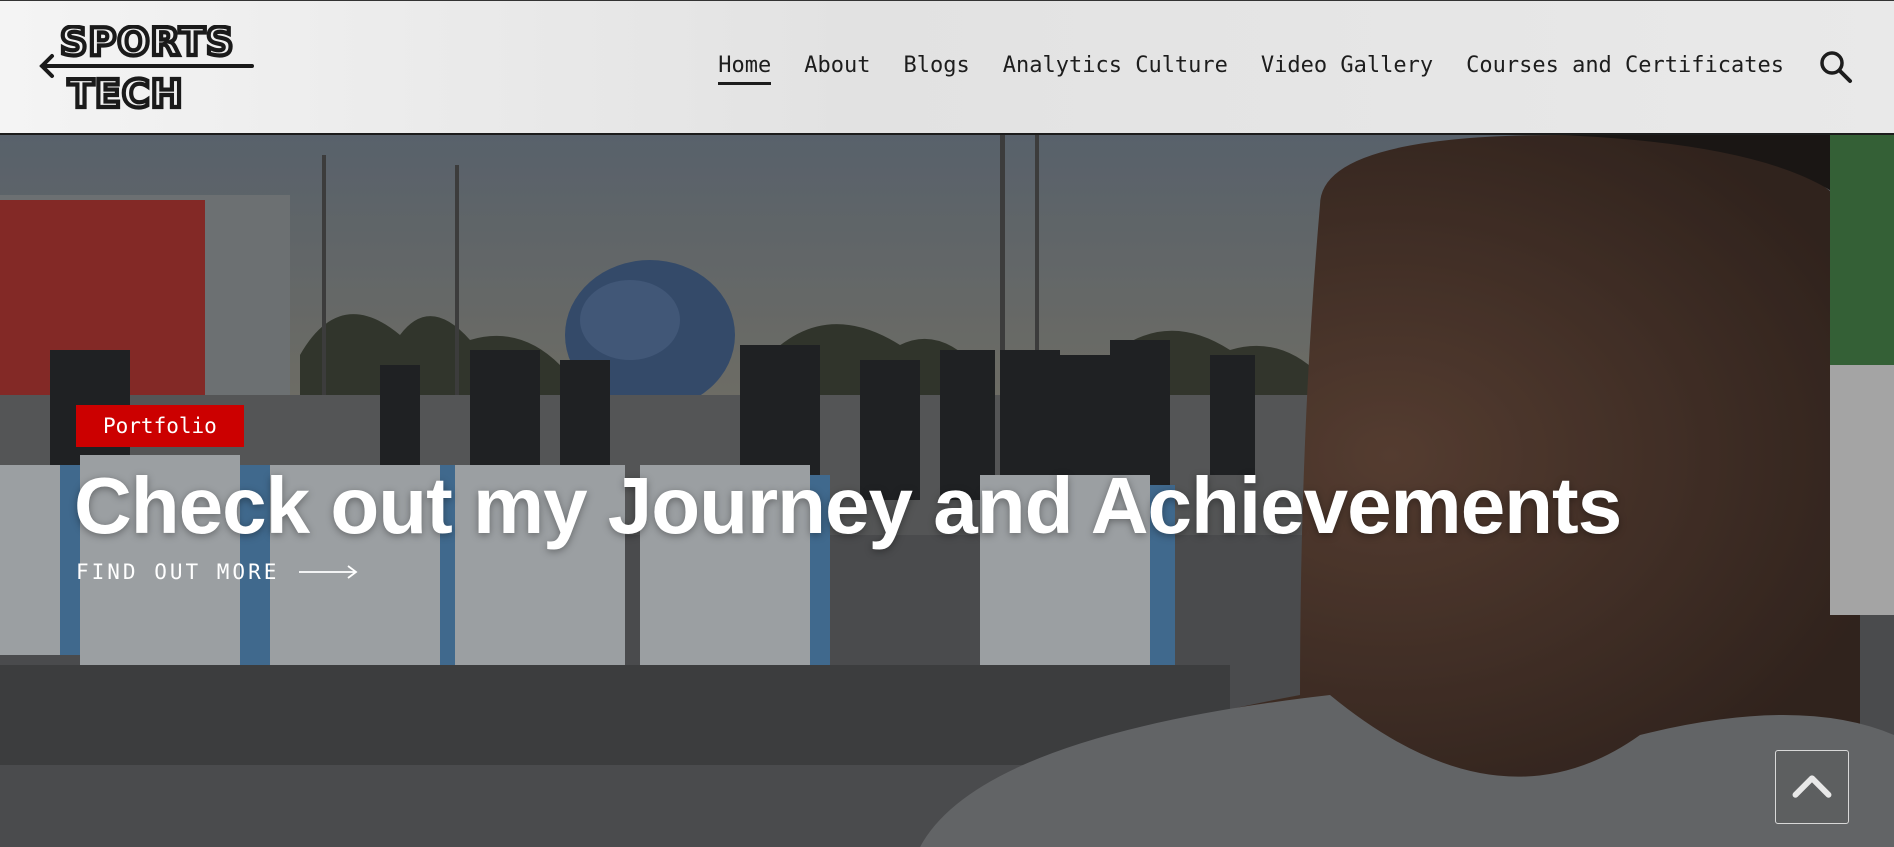  What do you see at coordinates (1836, 67) in the screenshot?
I see `search-icon` at bounding box center [1836, 67].